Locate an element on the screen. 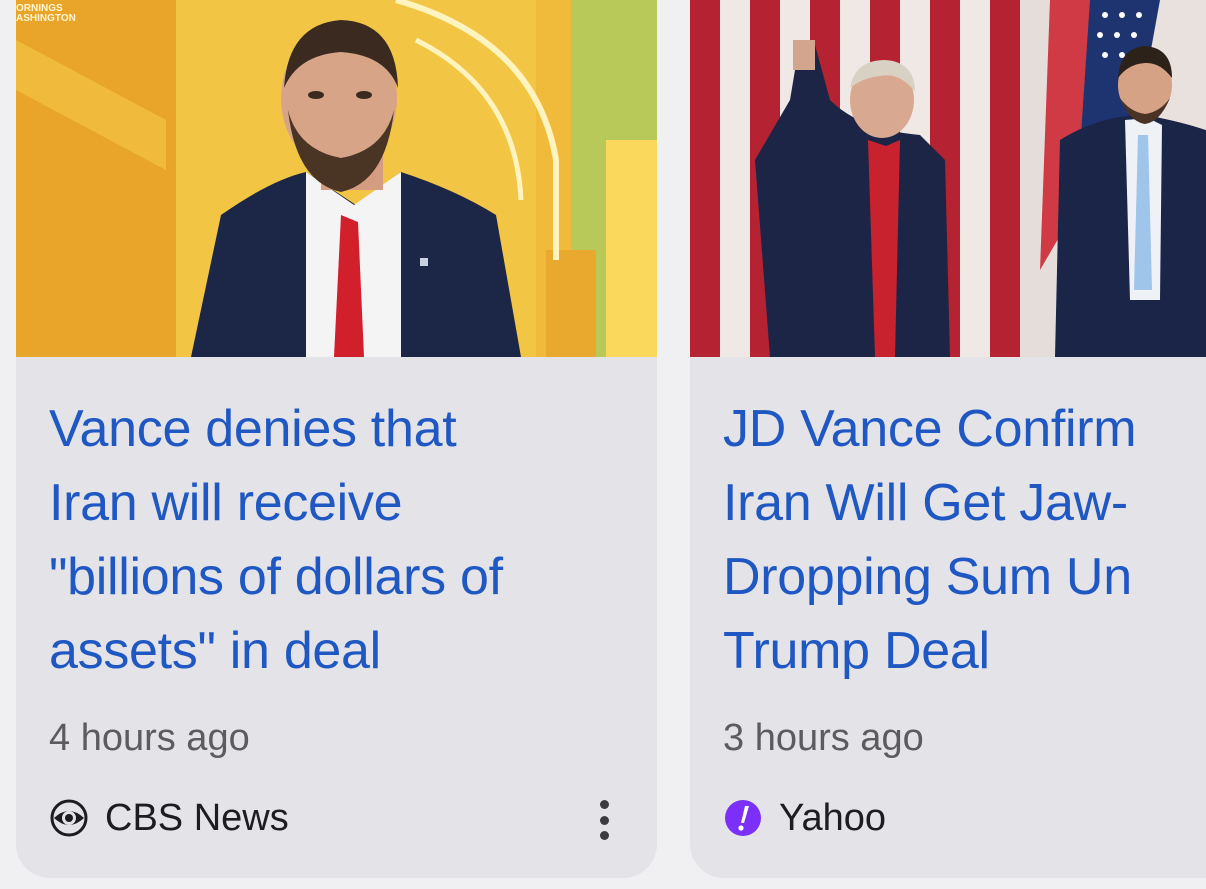  source-name: Yahoo is located at coordinates (833, 817).